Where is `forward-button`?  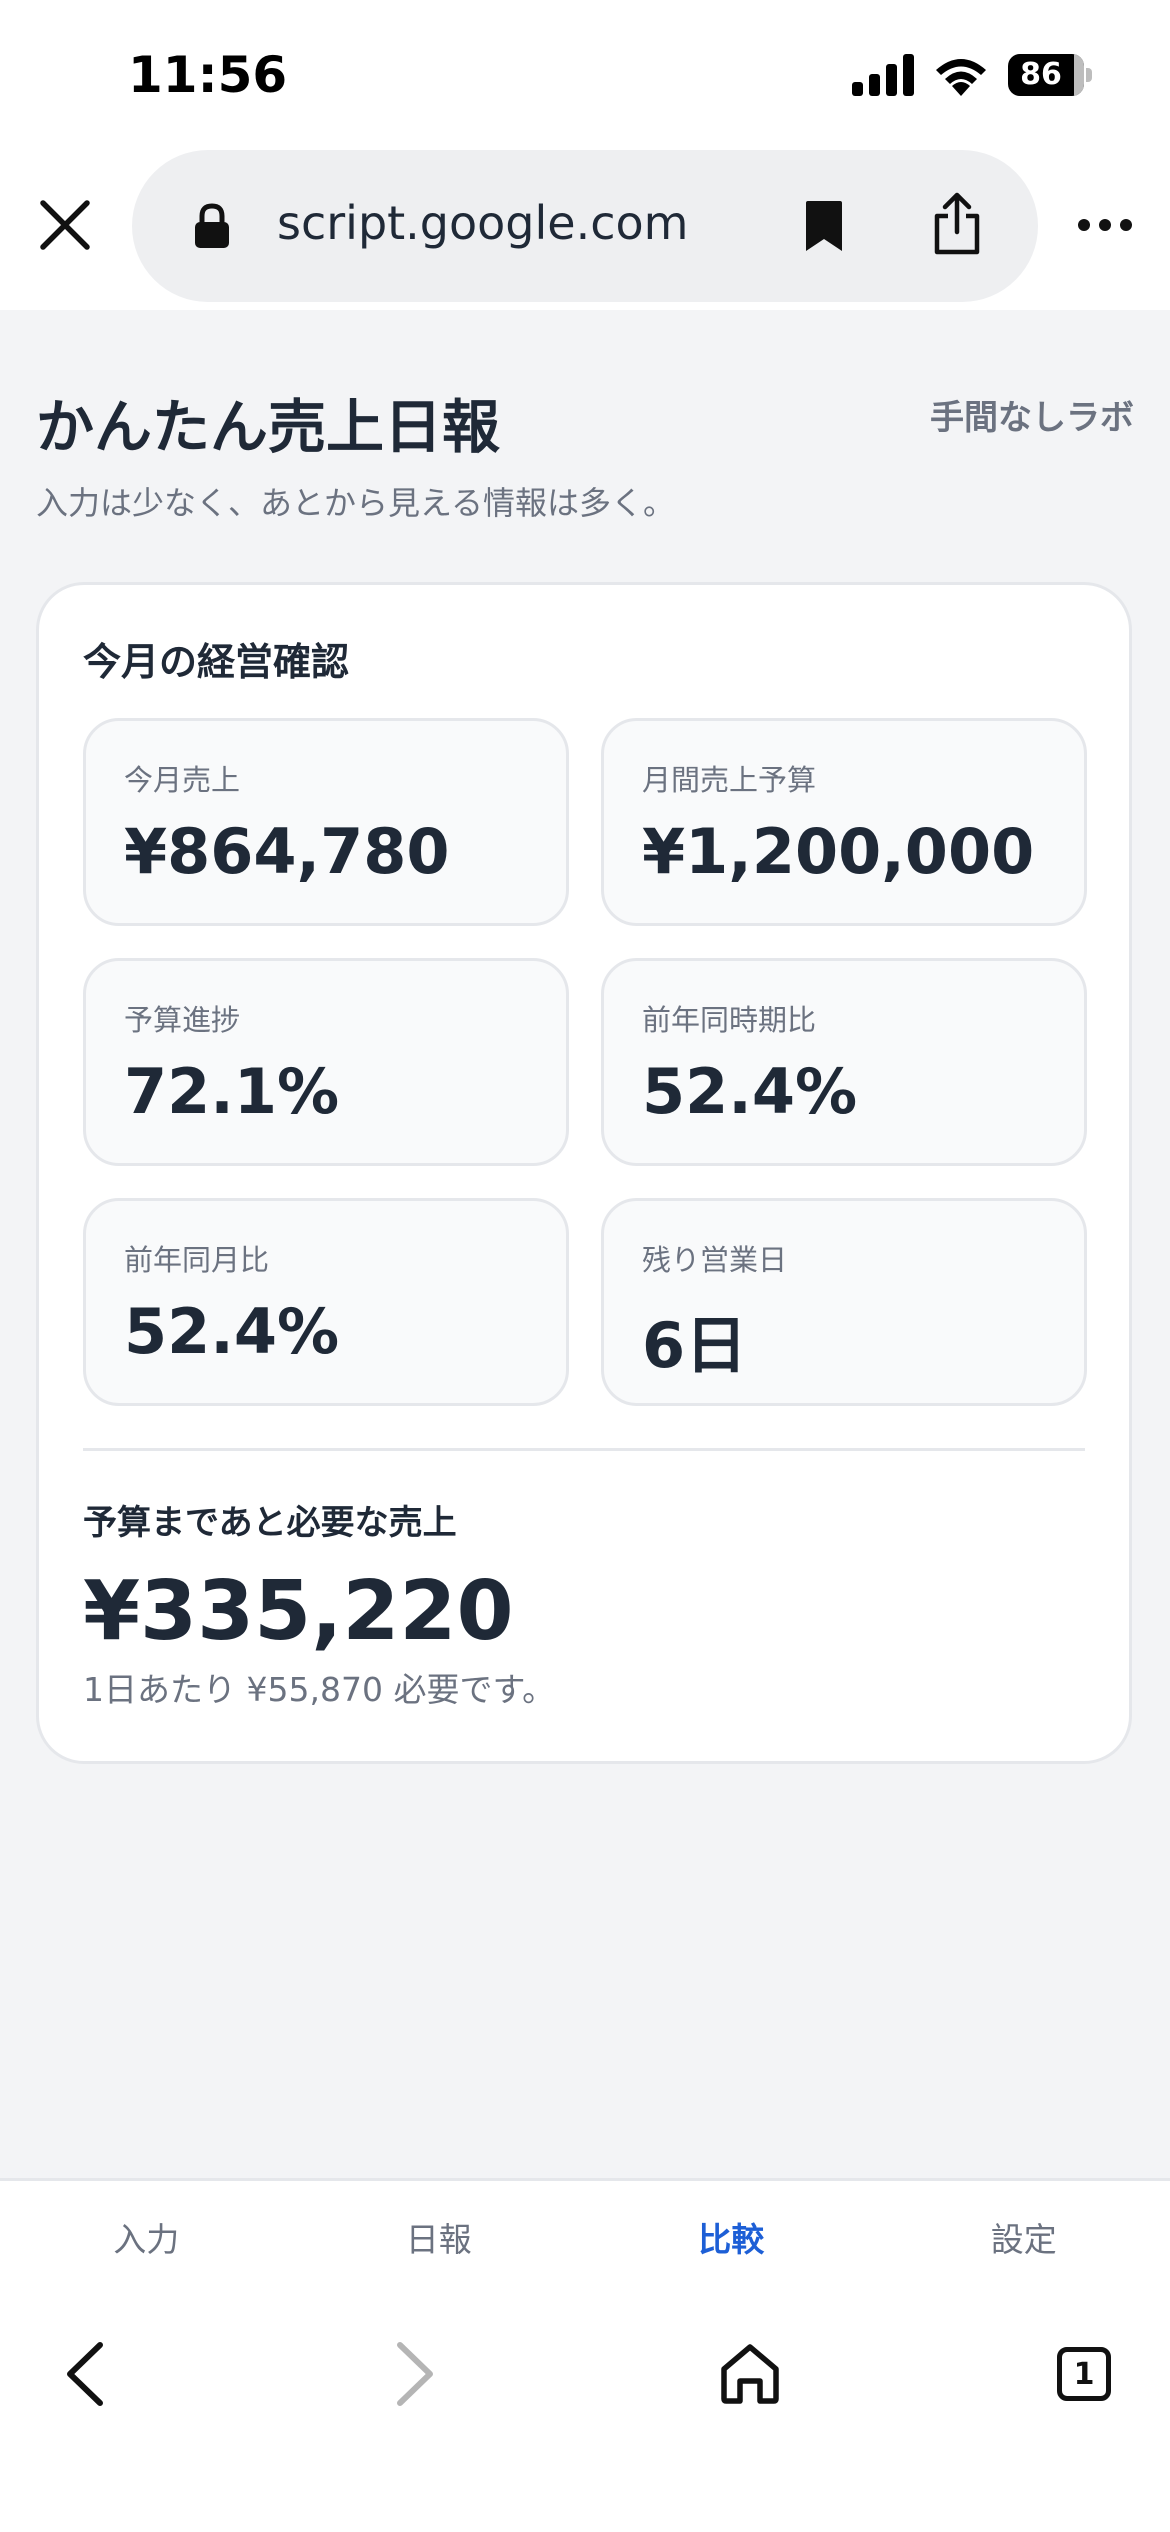
forward-button is located at coordinates (416, 2374).